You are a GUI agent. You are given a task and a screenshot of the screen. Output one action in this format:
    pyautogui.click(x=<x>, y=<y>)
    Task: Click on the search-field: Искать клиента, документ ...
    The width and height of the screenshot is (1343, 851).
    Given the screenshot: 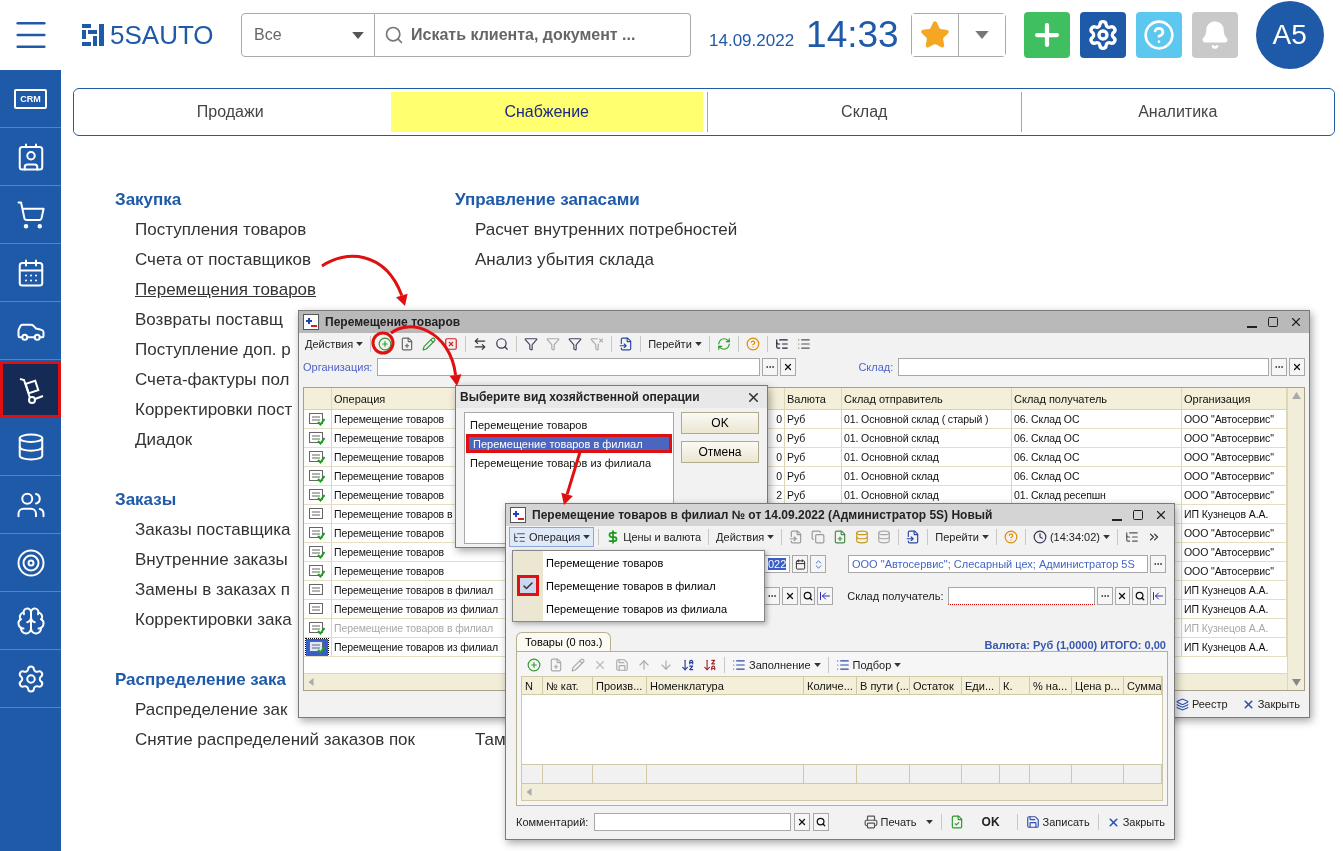 What is the action you would take?
    pyautogui.click(x=533, y=35)
    